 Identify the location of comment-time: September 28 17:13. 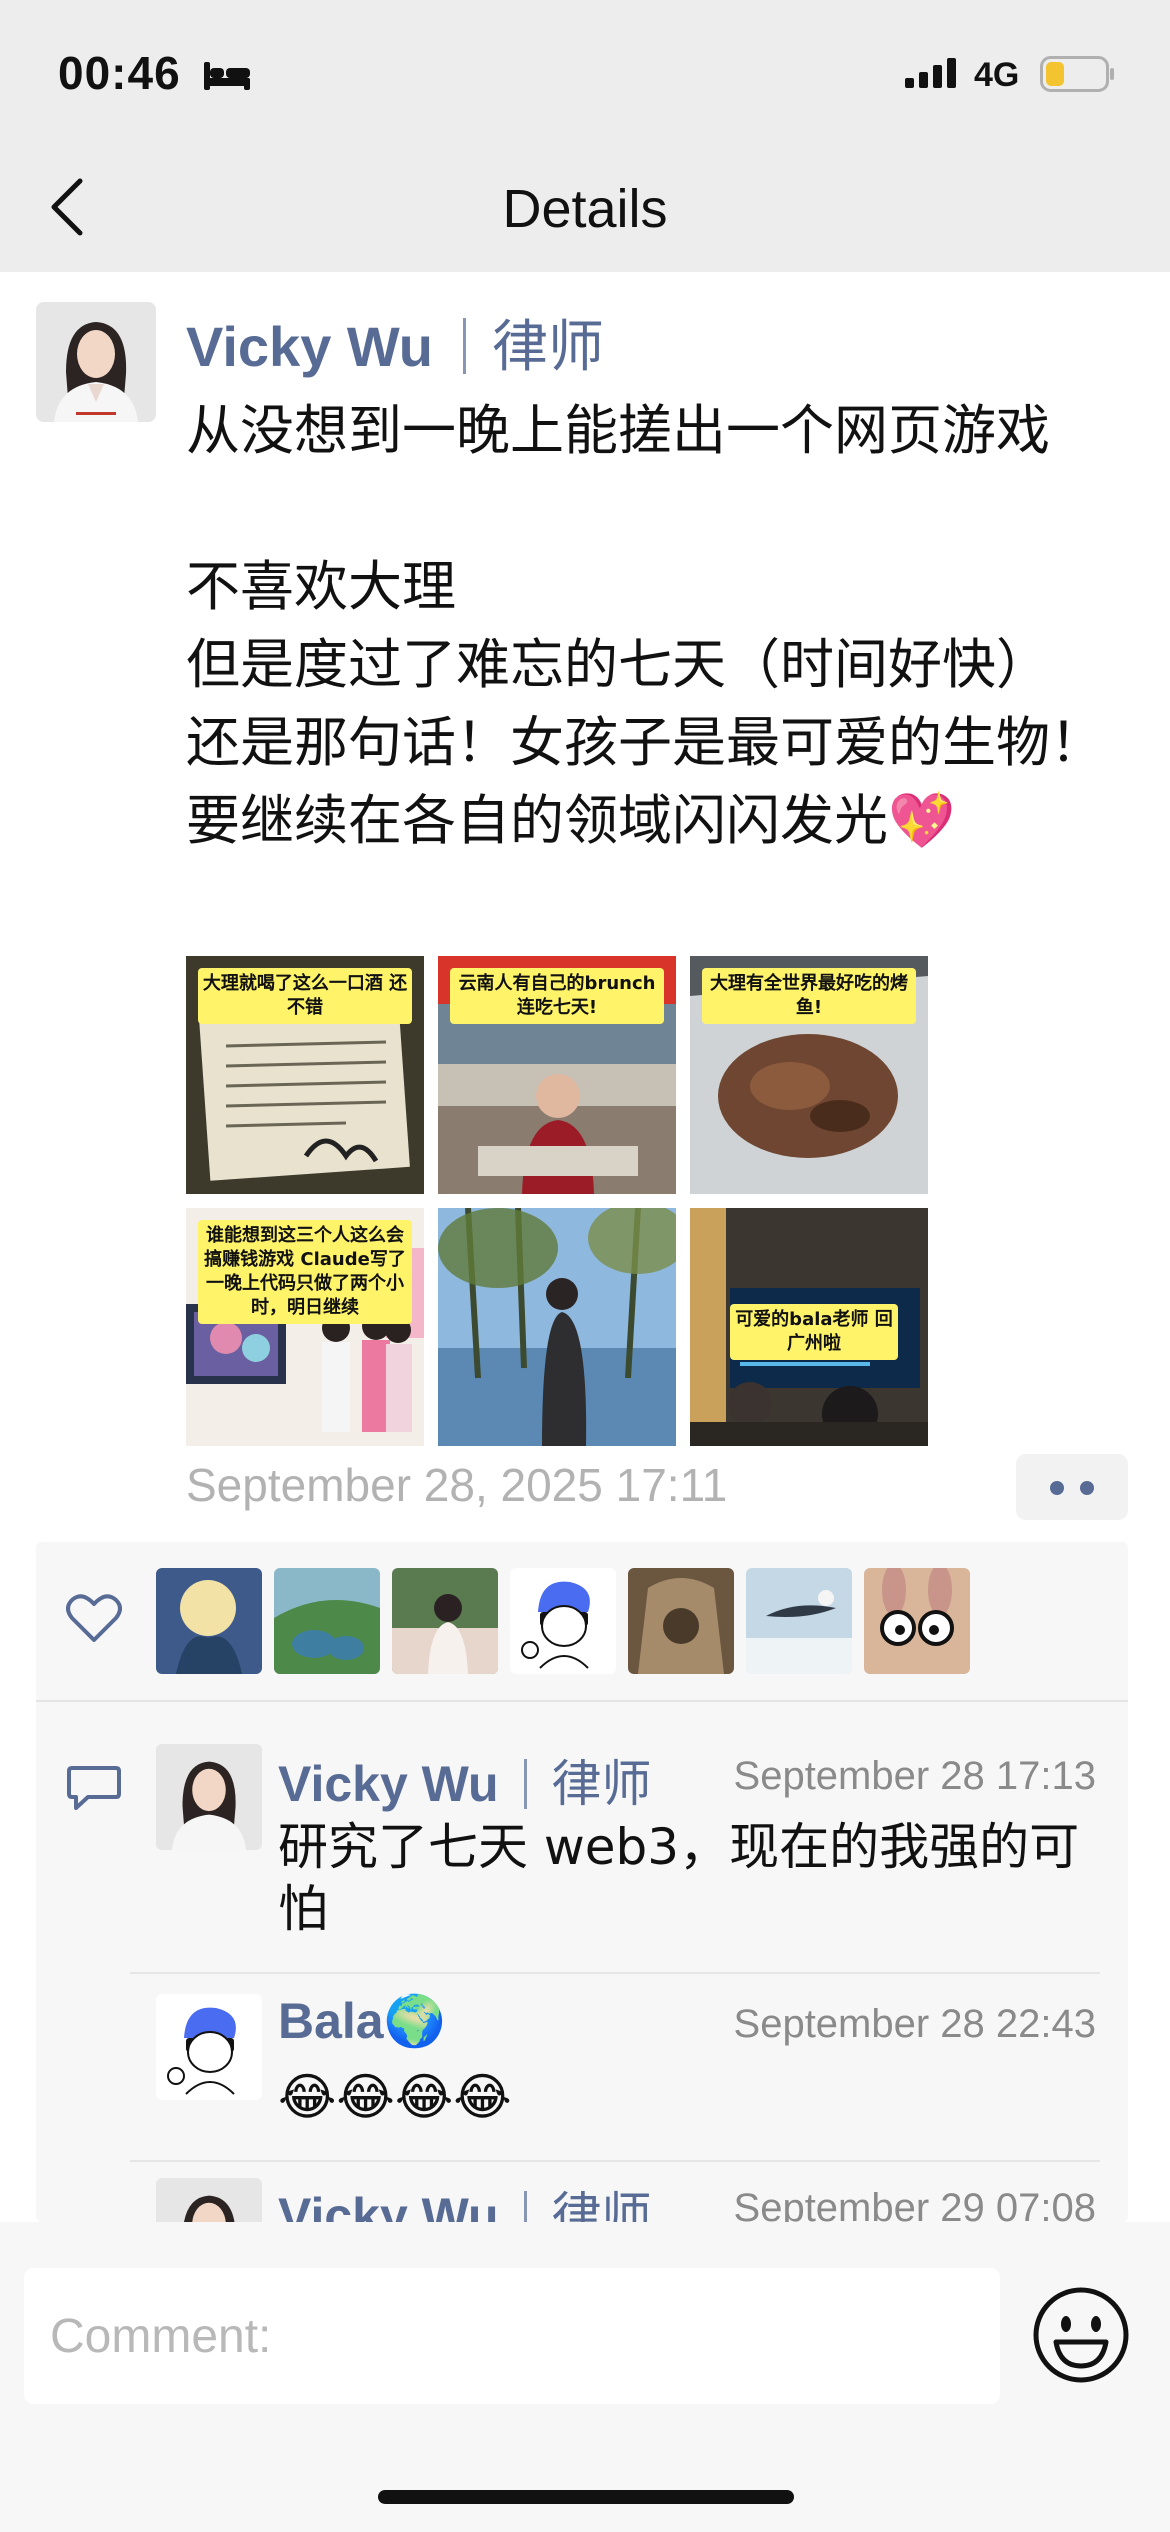
(914, 1776).